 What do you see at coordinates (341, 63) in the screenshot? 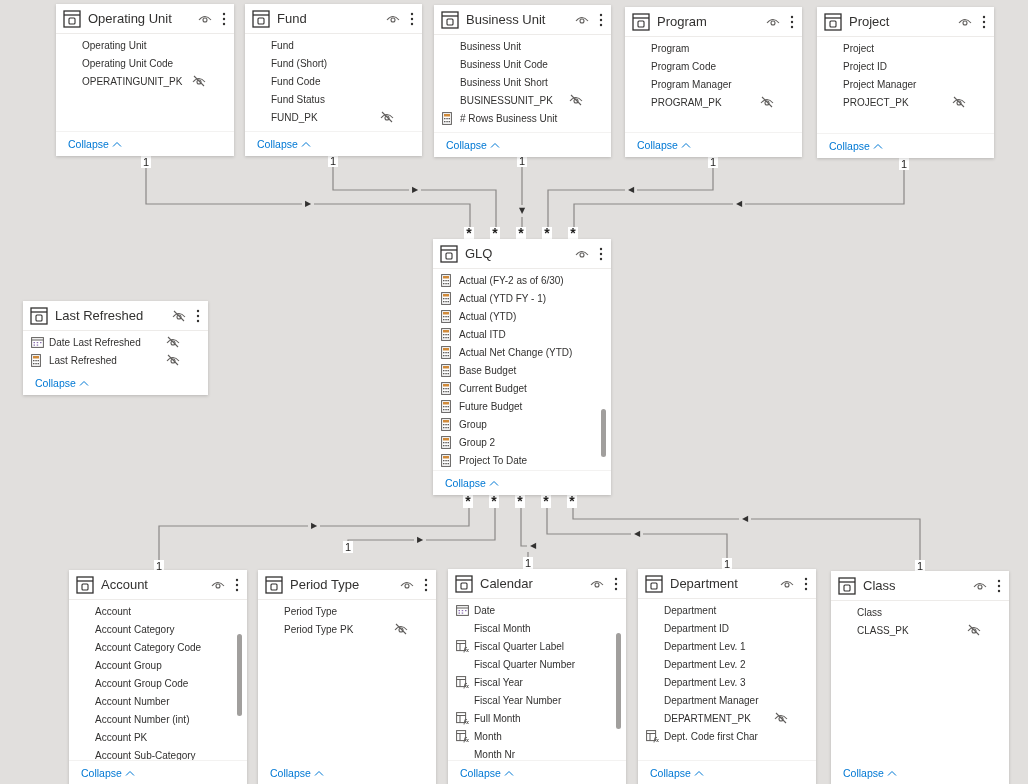
I see `field-name: Fund (Short)` at bounding box center [341, 63].